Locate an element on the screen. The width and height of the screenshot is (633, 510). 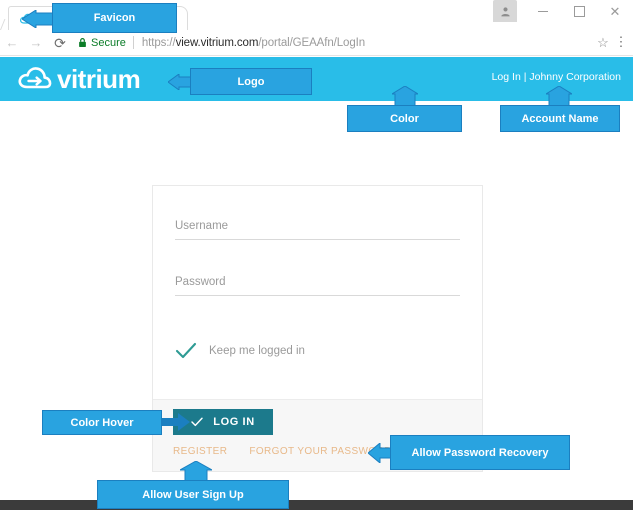
username-field-wrapper is located at coordinates (317, 228).